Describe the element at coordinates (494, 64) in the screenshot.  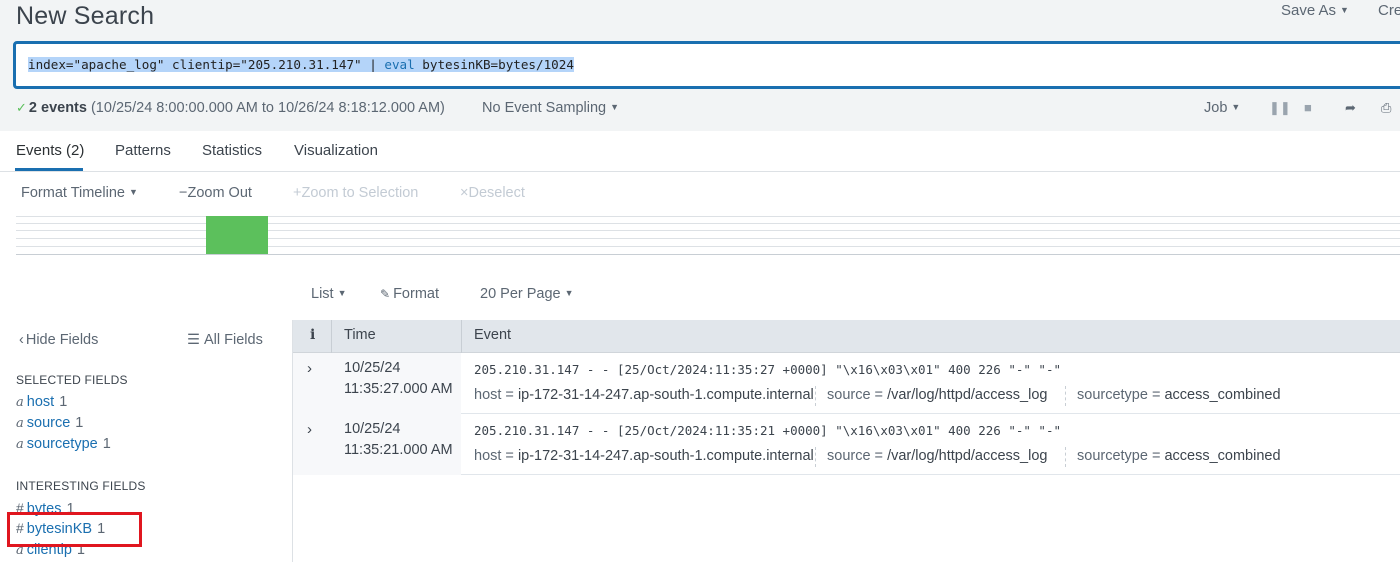
I see `query-text-part2: bytesinKB=bytes/1024` at that location.